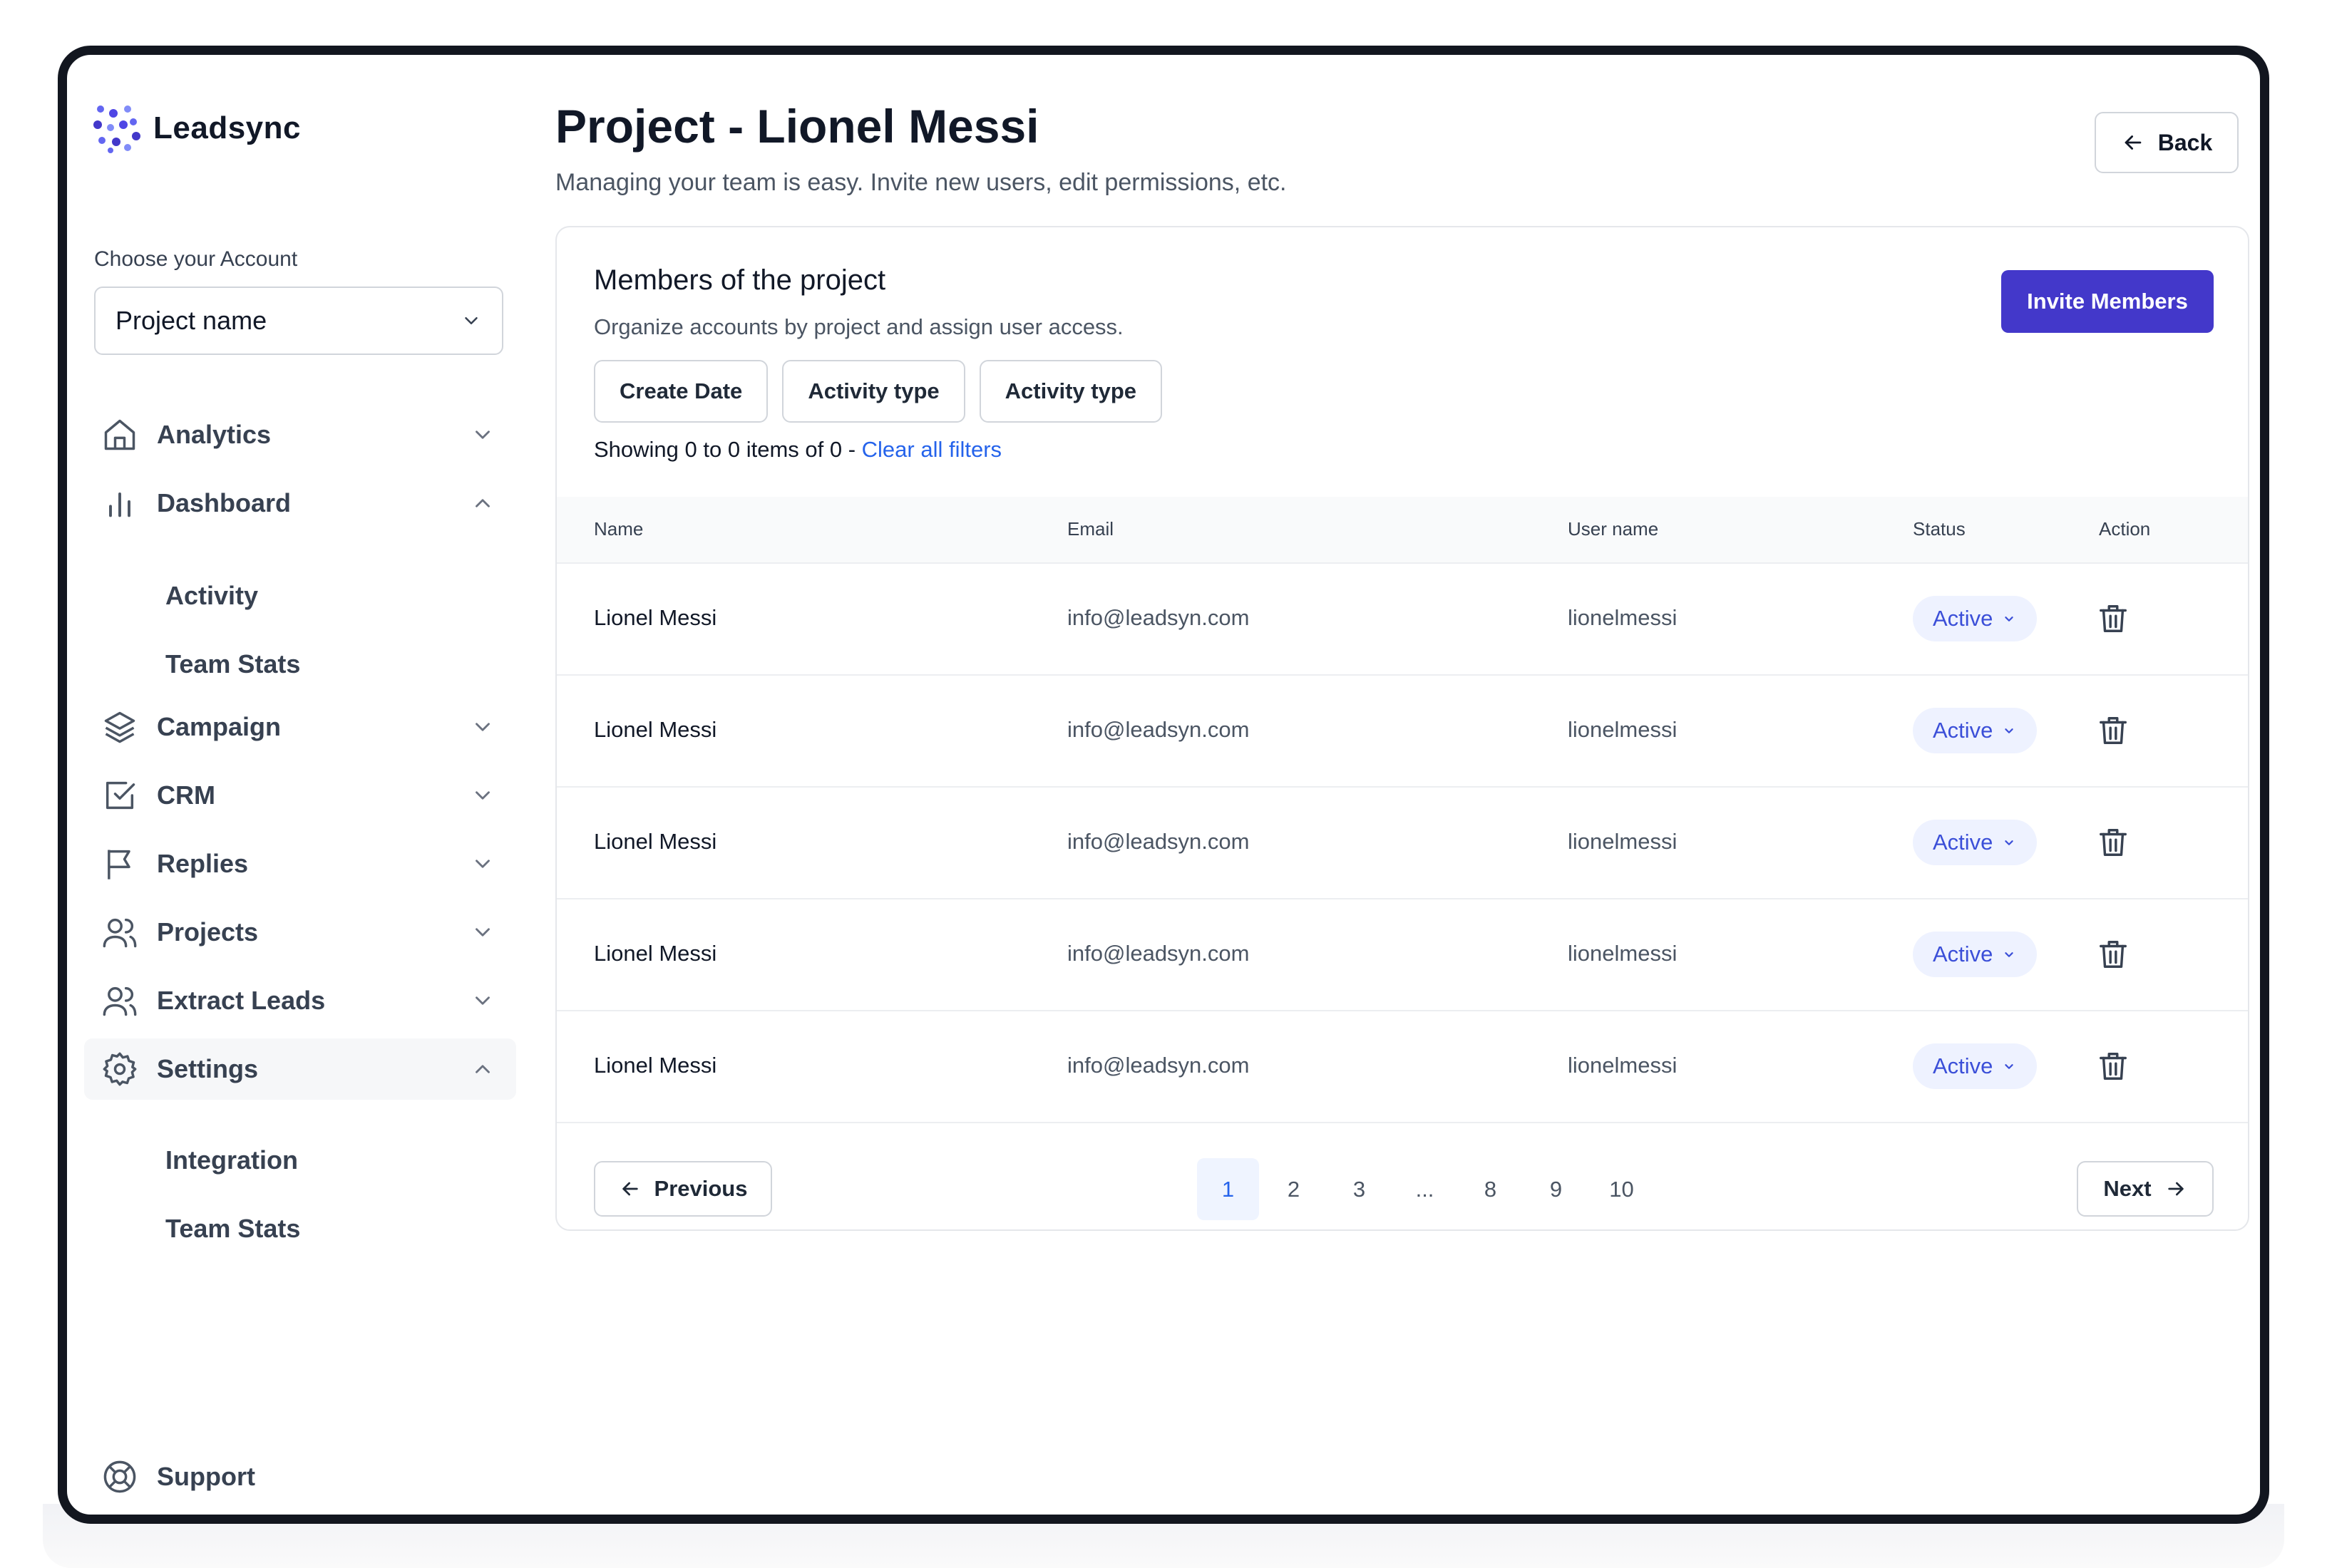  Describe the element at coordinates (1556, 1189) in the screenshot. I see `page-button: 9` at that location.